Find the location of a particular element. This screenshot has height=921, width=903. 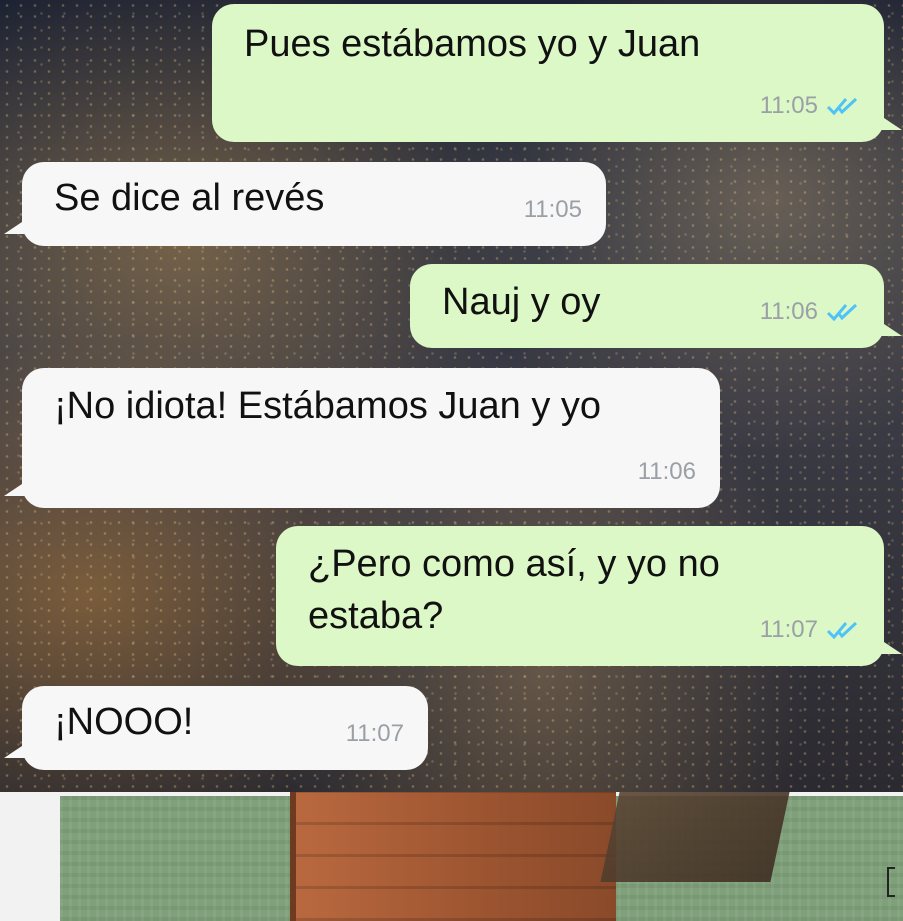

message-text: Se dice al revés is located at coordinates (189, 198).